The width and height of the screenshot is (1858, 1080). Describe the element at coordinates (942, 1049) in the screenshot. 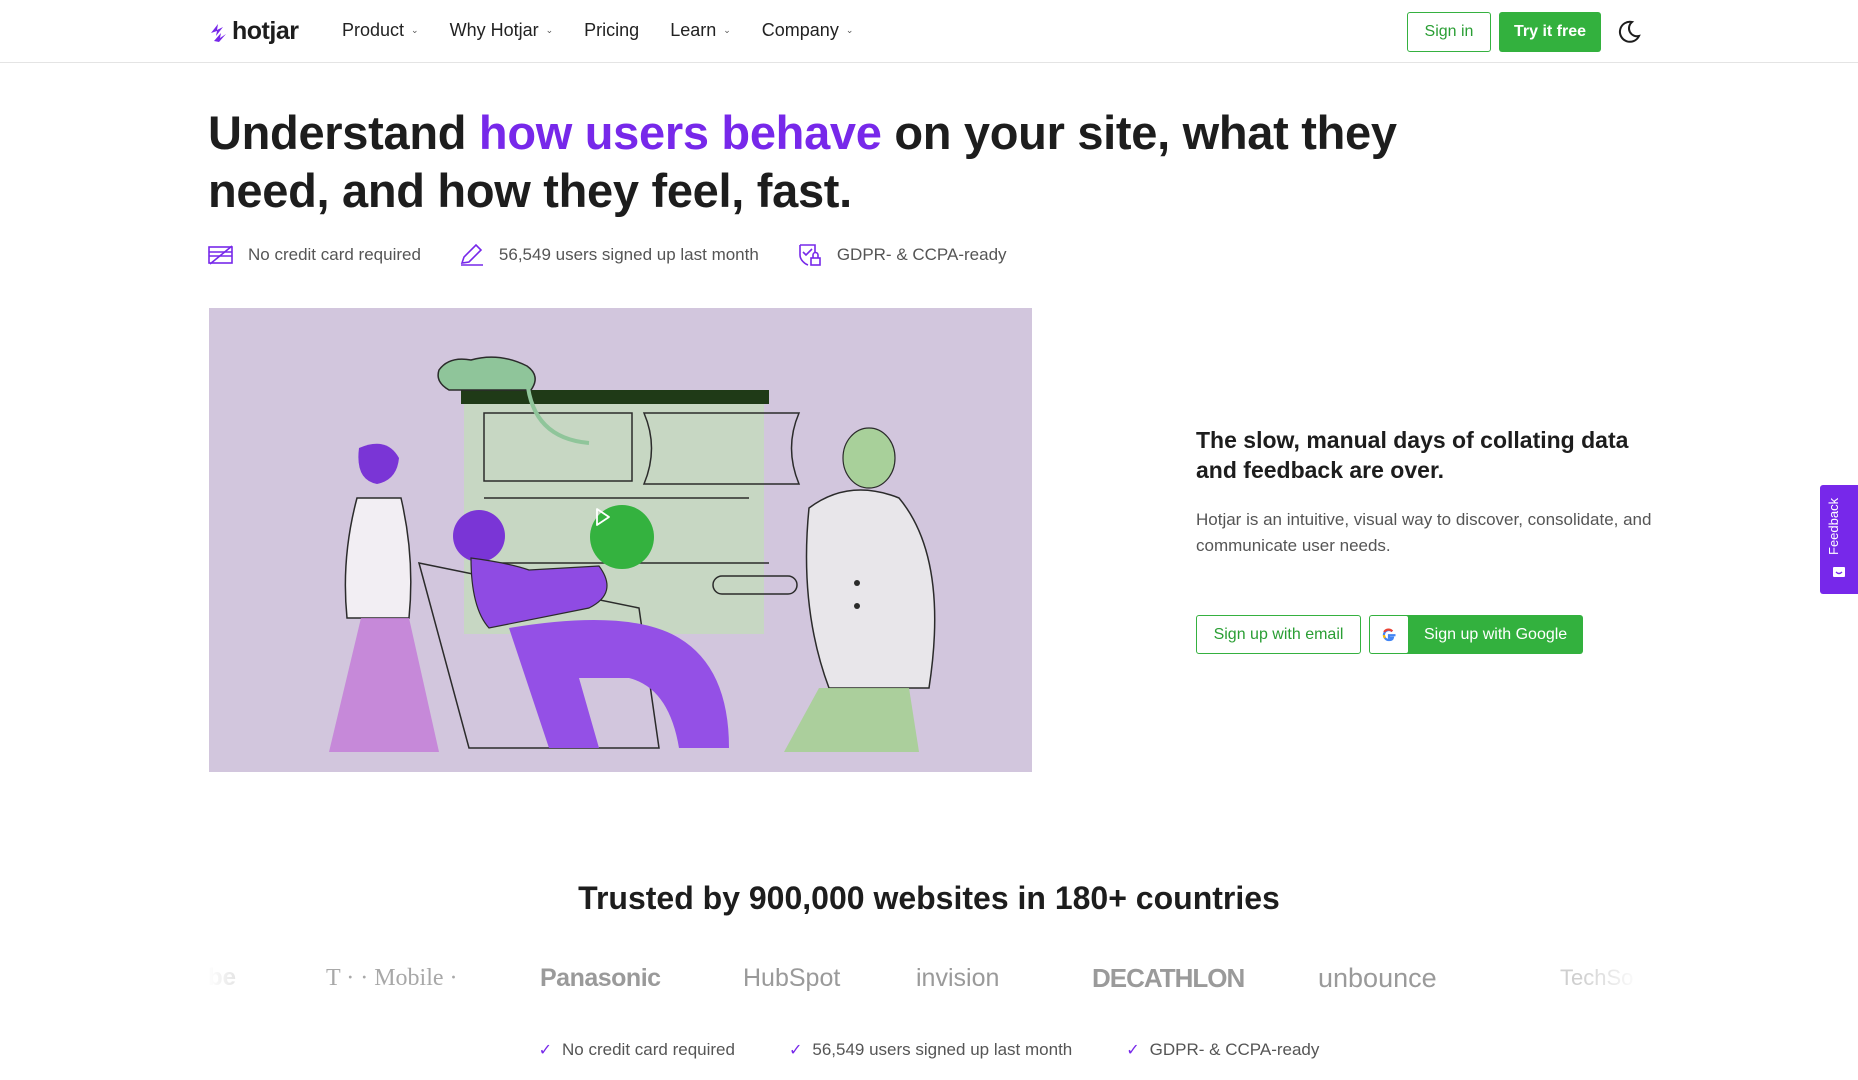

I see `check-text: 56,549 users signed up last month` at that location.